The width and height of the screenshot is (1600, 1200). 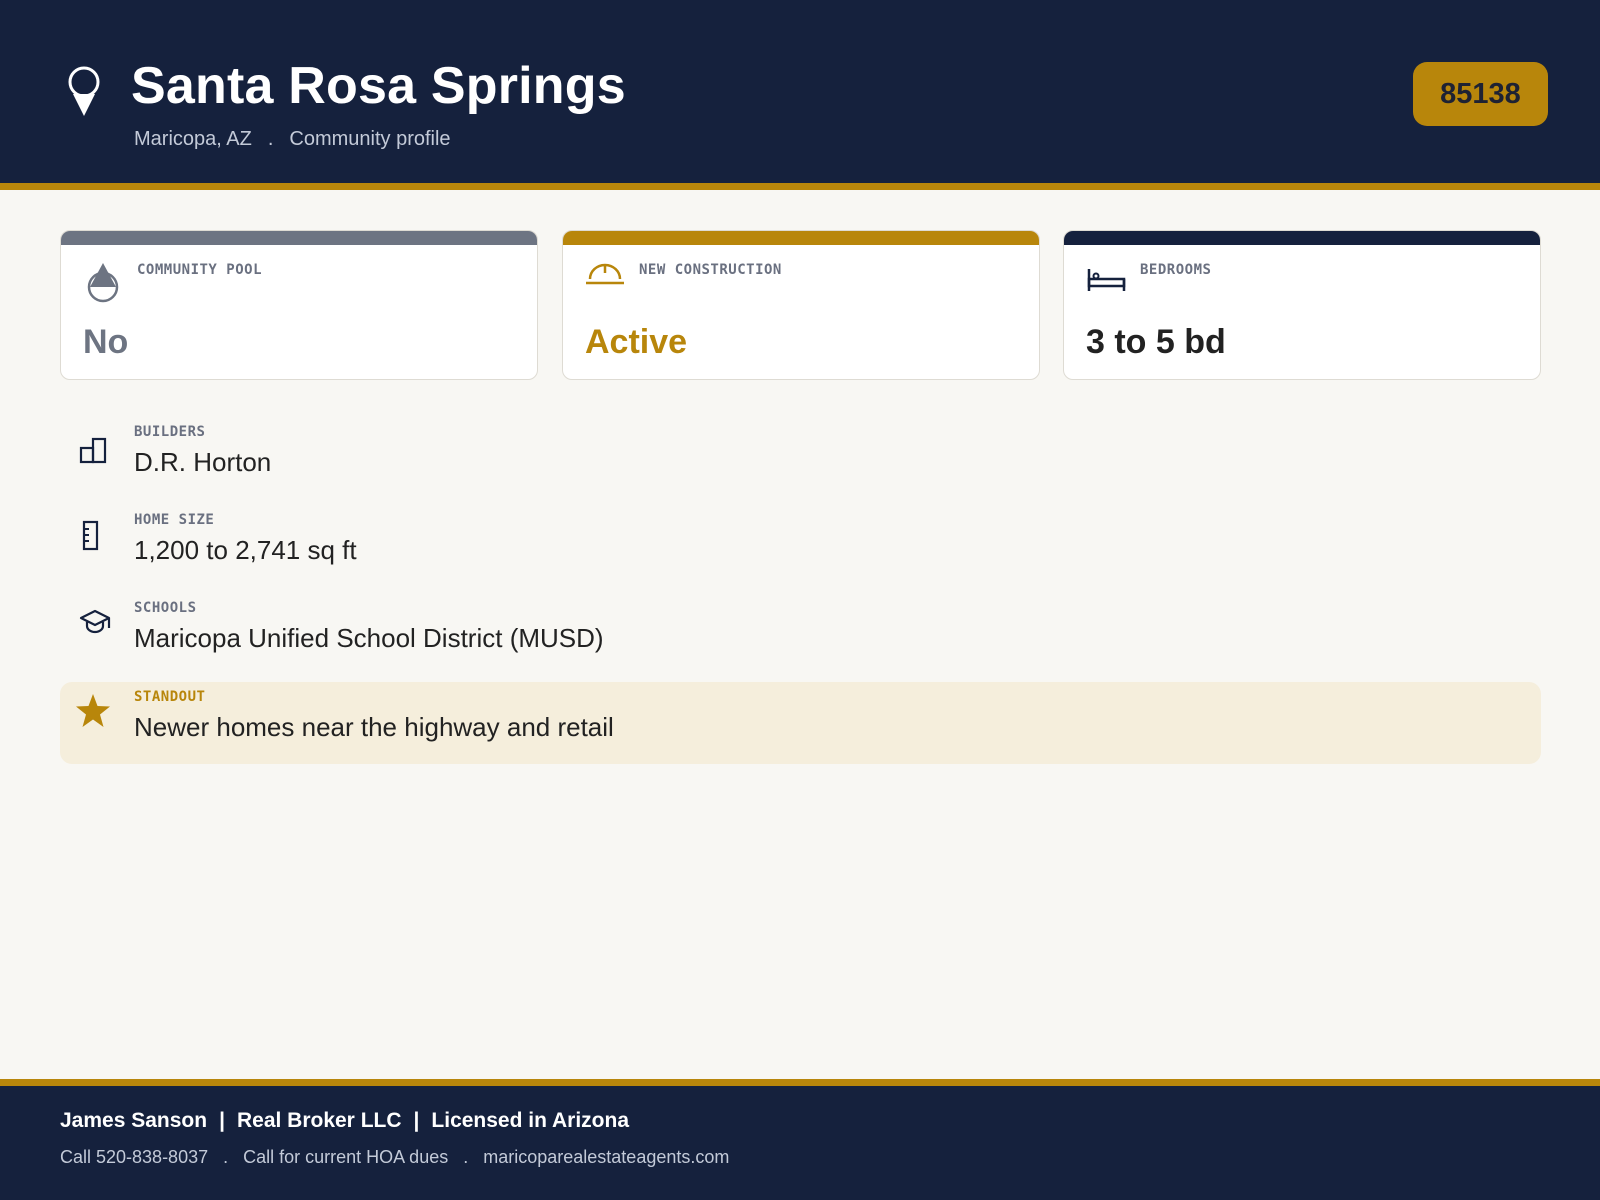 What do you see at coordinates (84, 91) in the screenshot?
I see `map-pin-icon` at bounding box center [84, 91].